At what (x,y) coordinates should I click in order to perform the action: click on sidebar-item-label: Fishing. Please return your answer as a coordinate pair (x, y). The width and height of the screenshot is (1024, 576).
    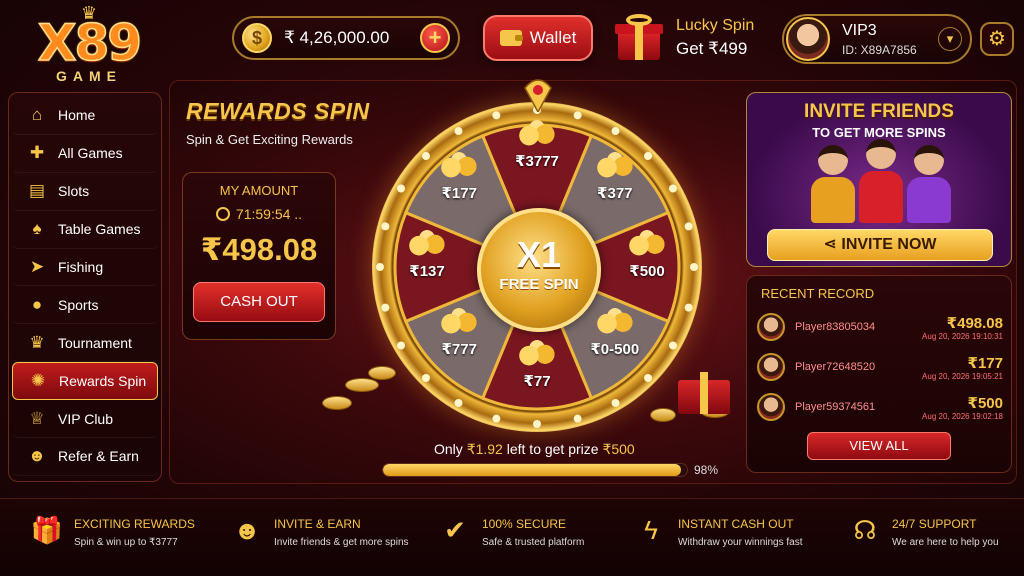
    Looking at the image, I should click on (81, 267).